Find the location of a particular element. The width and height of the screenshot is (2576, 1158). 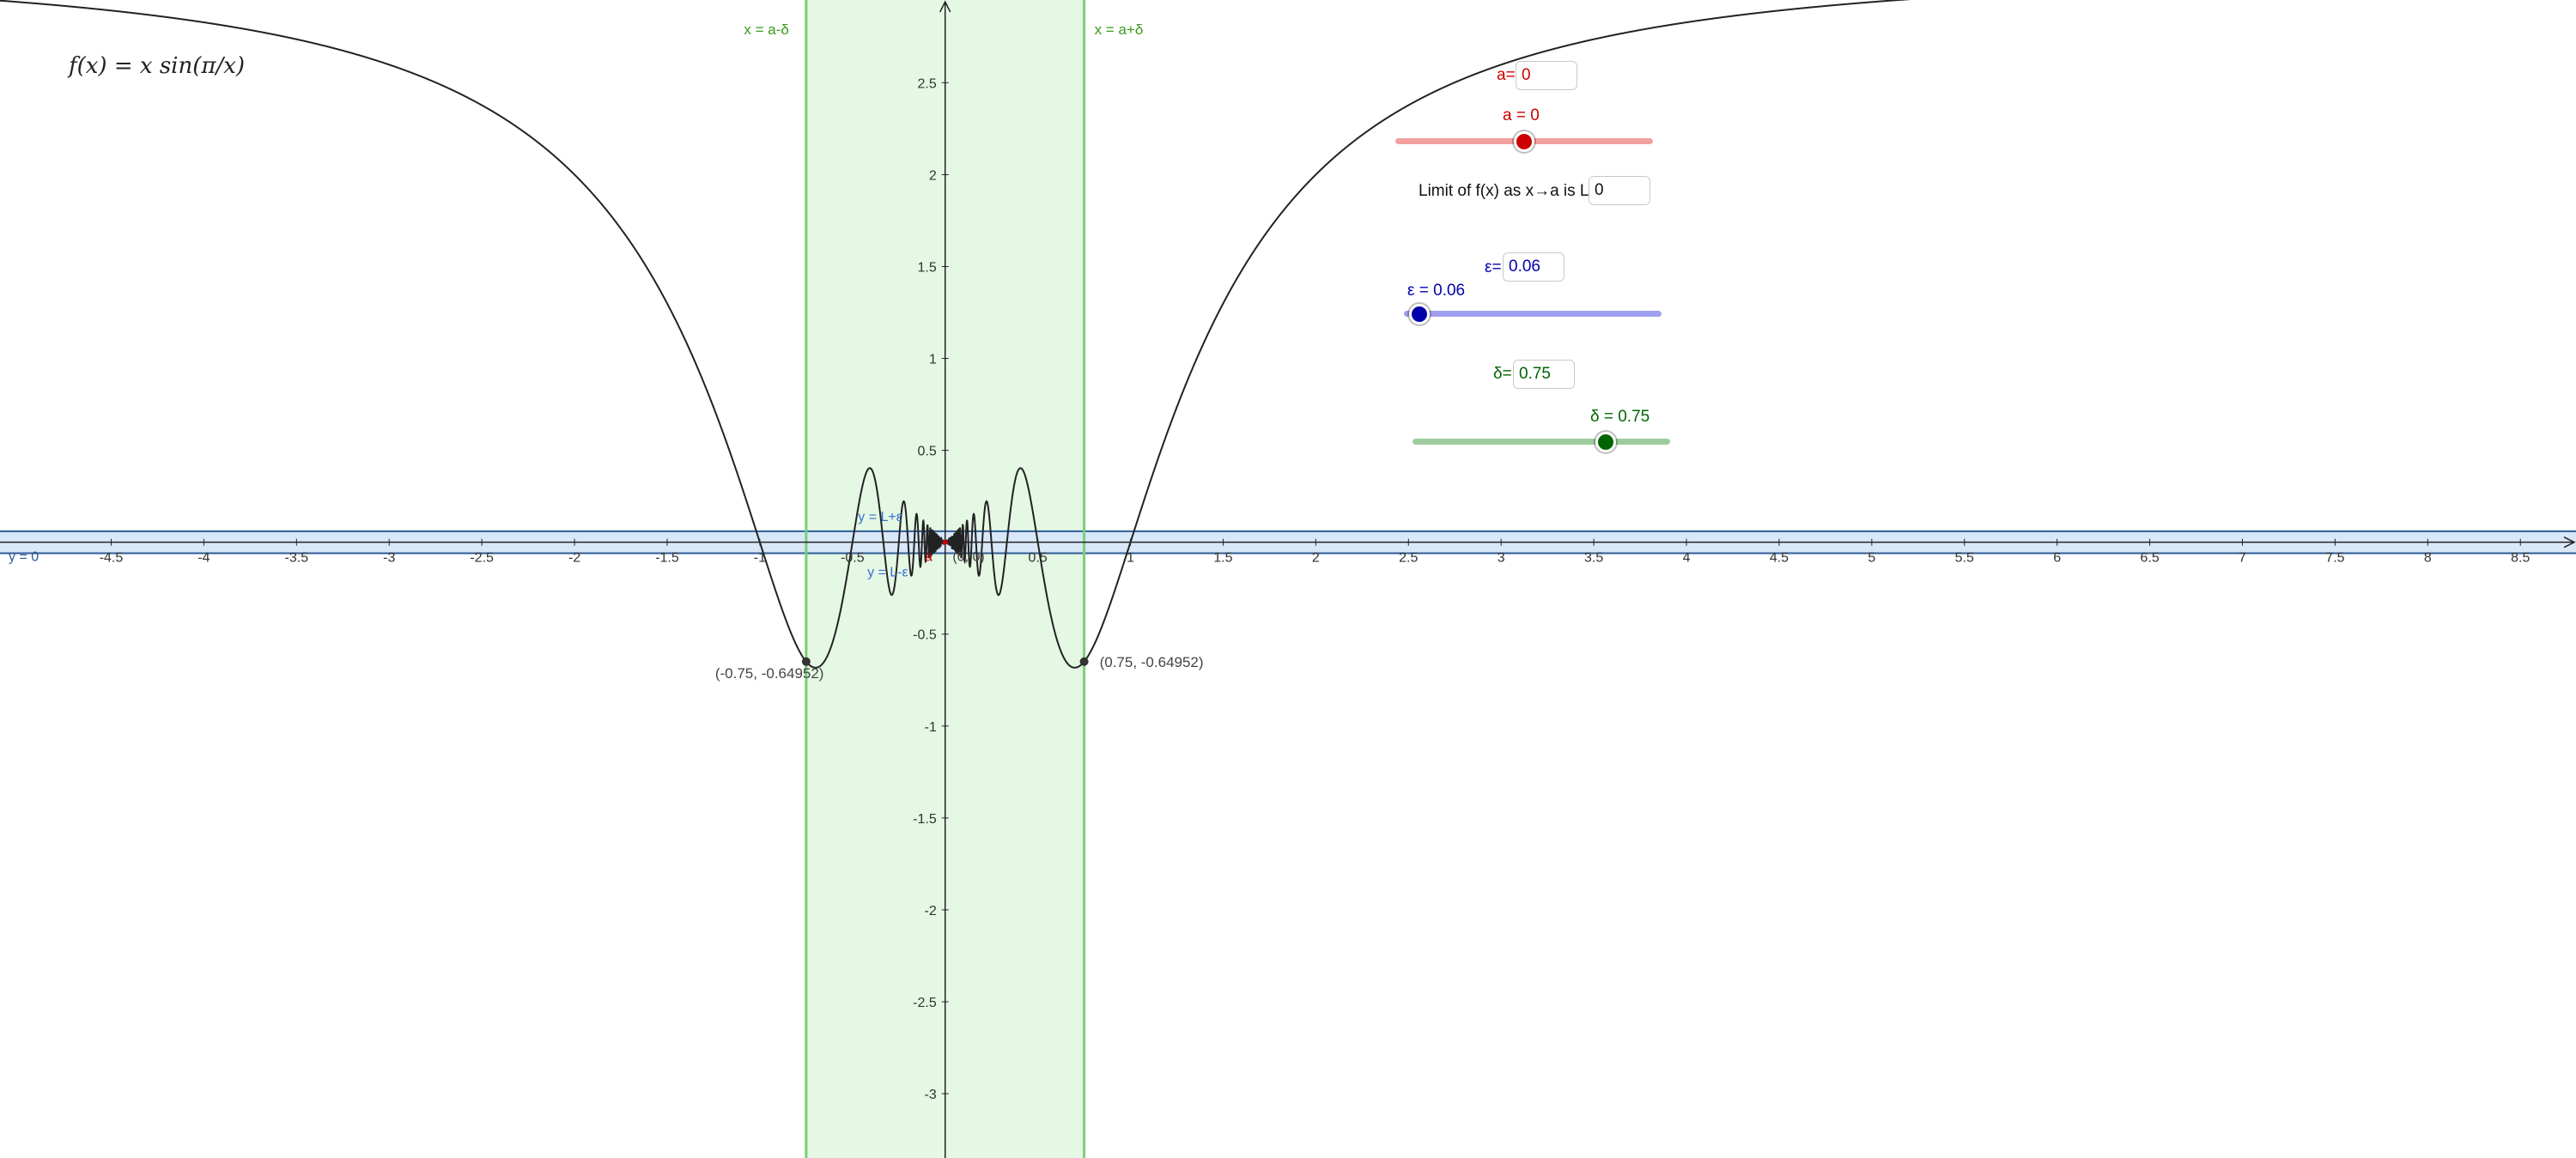

delta-slider-label: δ = 0.75 is located at coordinates (1620, 417).